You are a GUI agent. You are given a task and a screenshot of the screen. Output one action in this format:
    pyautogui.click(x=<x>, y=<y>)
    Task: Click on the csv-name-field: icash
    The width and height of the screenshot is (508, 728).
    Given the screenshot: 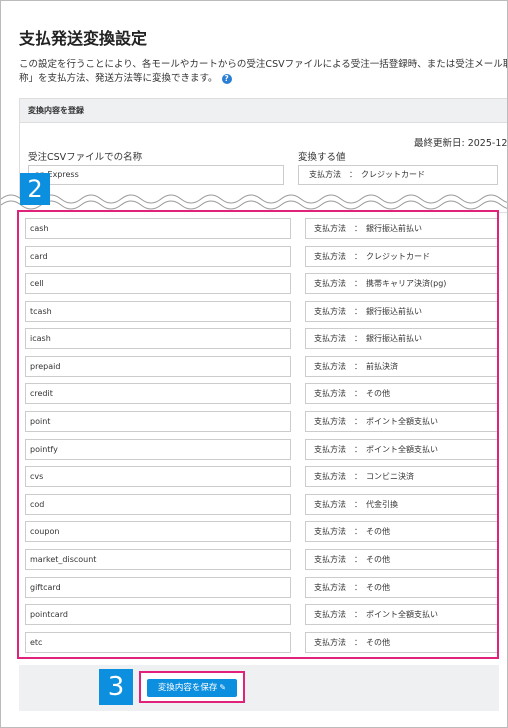 What is the action you would take?
    pyautogui.click(x=158, y=338)
    